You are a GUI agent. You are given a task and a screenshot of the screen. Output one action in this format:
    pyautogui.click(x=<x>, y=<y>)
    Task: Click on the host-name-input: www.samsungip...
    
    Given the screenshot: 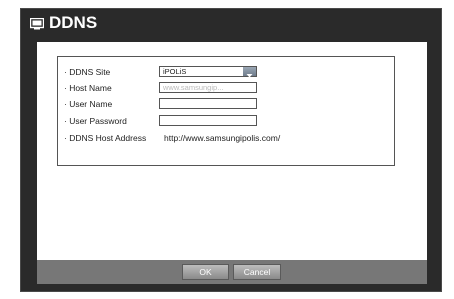 What is the action you would take?
    pyautogui.click(x=208, y=87)
    